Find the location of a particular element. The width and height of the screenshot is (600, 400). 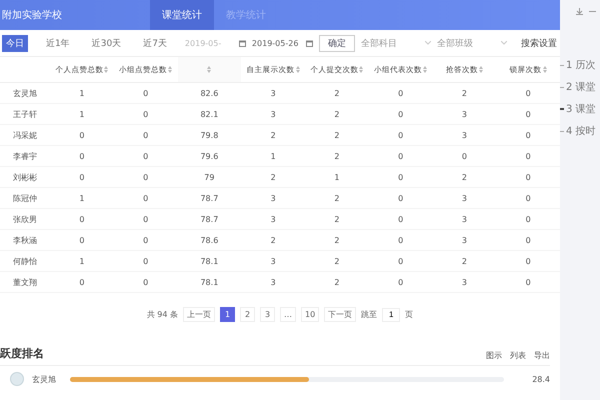

table-cell: 79.6 is located at coordinates (210, 156).